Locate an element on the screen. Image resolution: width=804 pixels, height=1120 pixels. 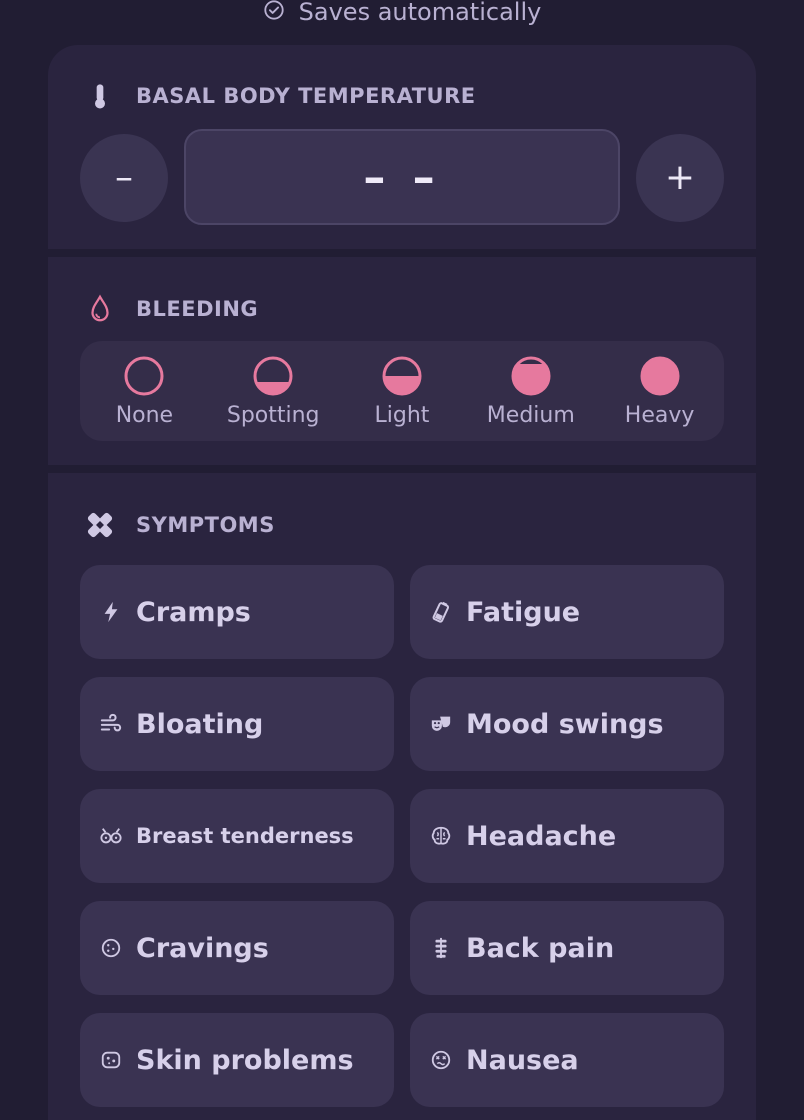
symptom-back-pain: Back pain is located at coordinates (567, 948).